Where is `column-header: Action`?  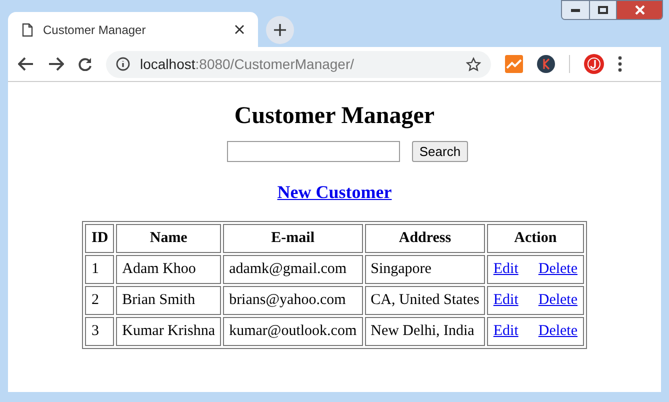
column-header: Action is located at coordinates (535, 238).